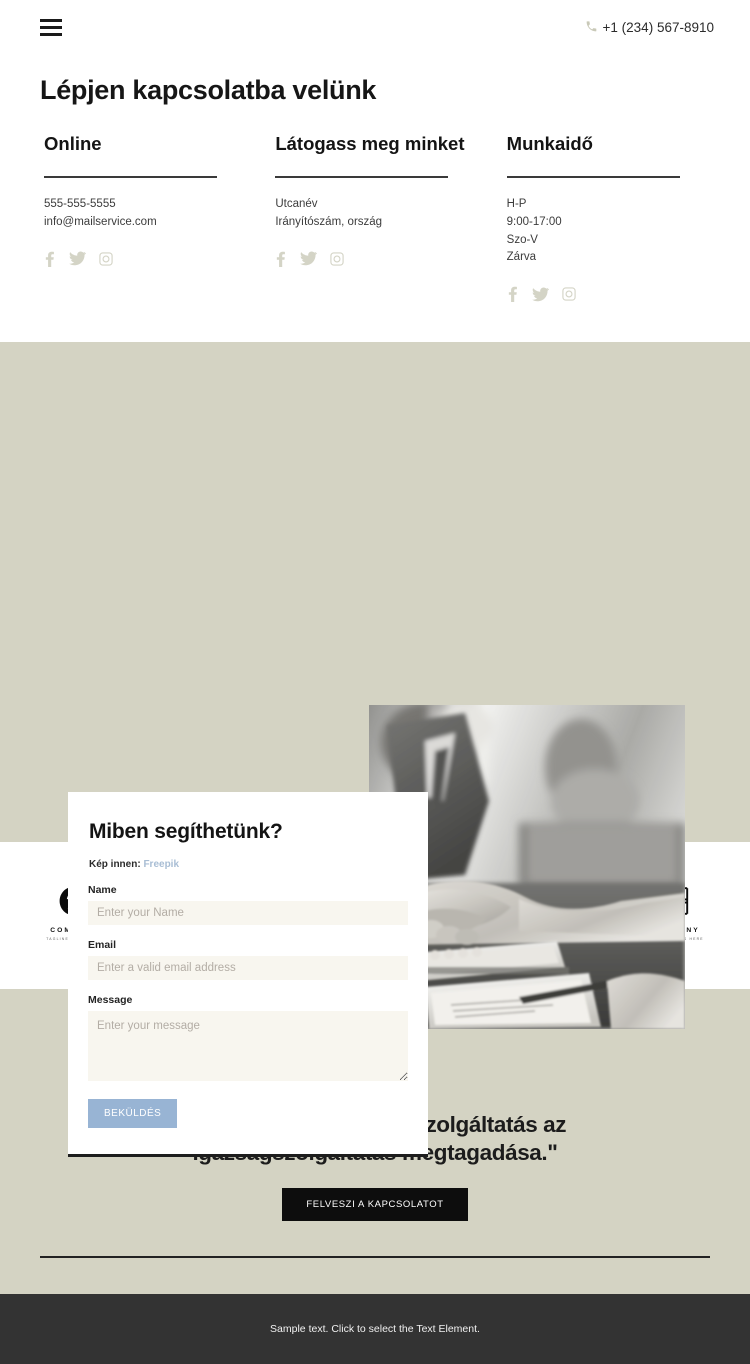  I want to click on hours-line-weekend-time: Zárva, so click(521, 257).